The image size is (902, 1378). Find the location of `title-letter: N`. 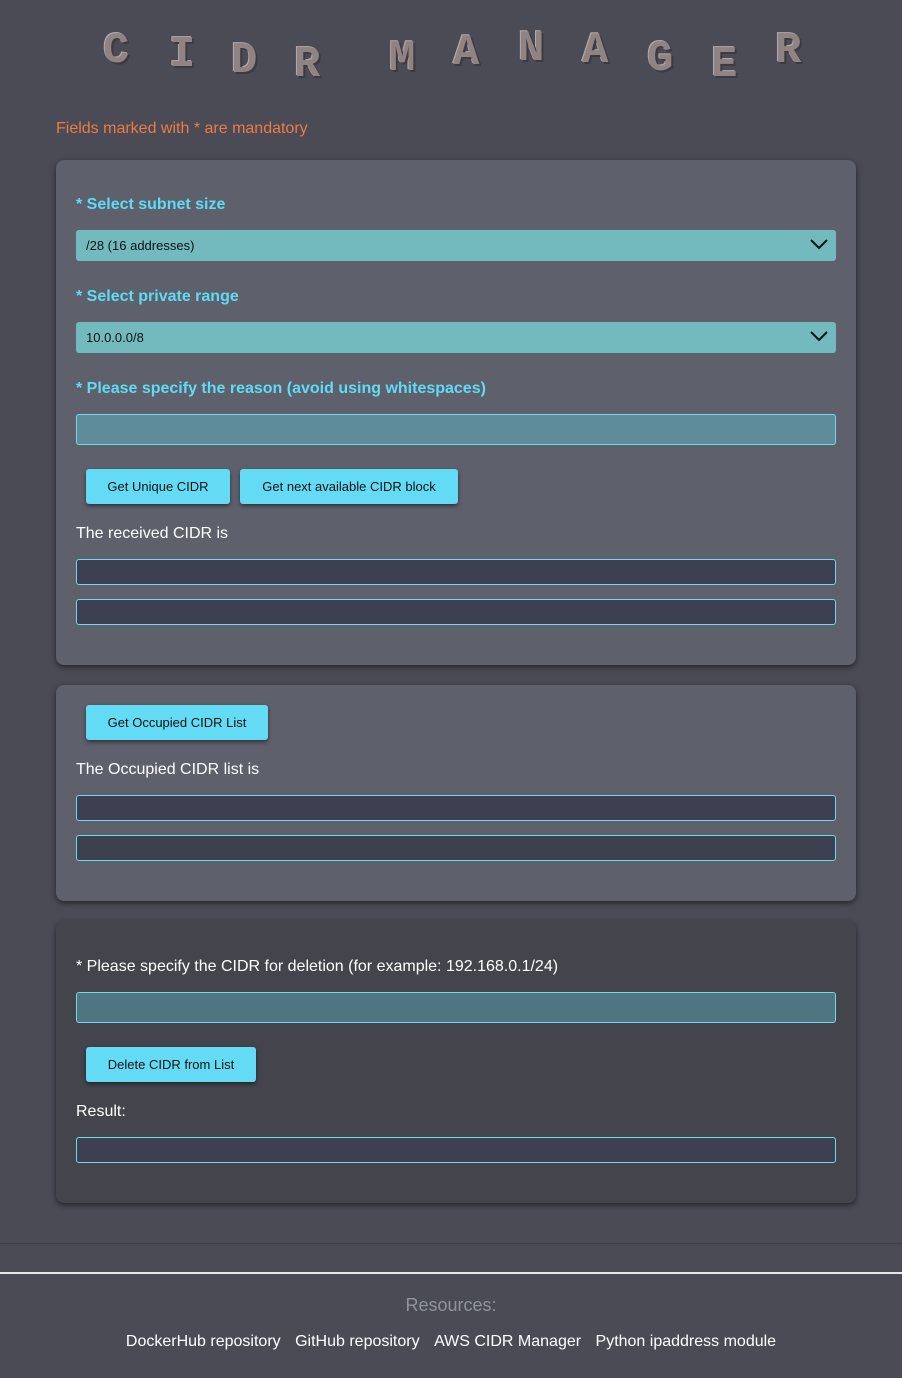

title-letter: N is located at coordinates (531, 49).